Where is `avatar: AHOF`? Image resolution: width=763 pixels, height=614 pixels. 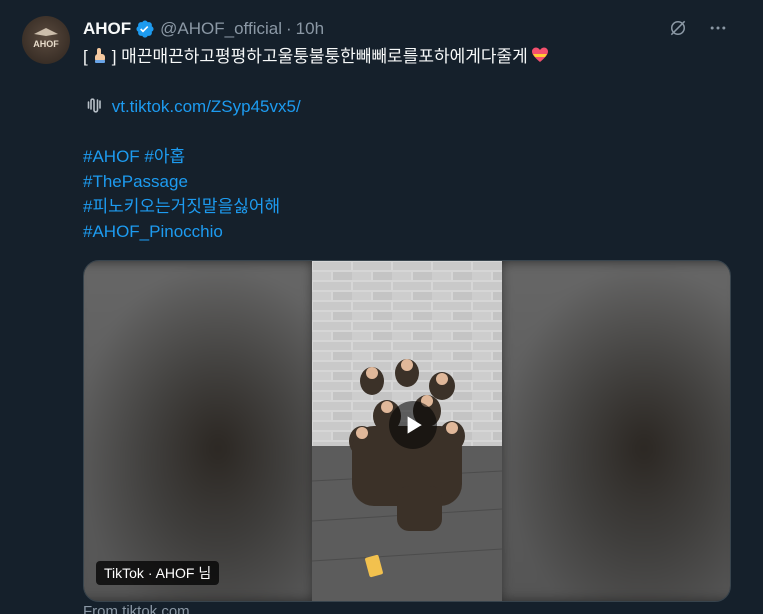 avatar: AHOF is located at coordinates (46, 40).